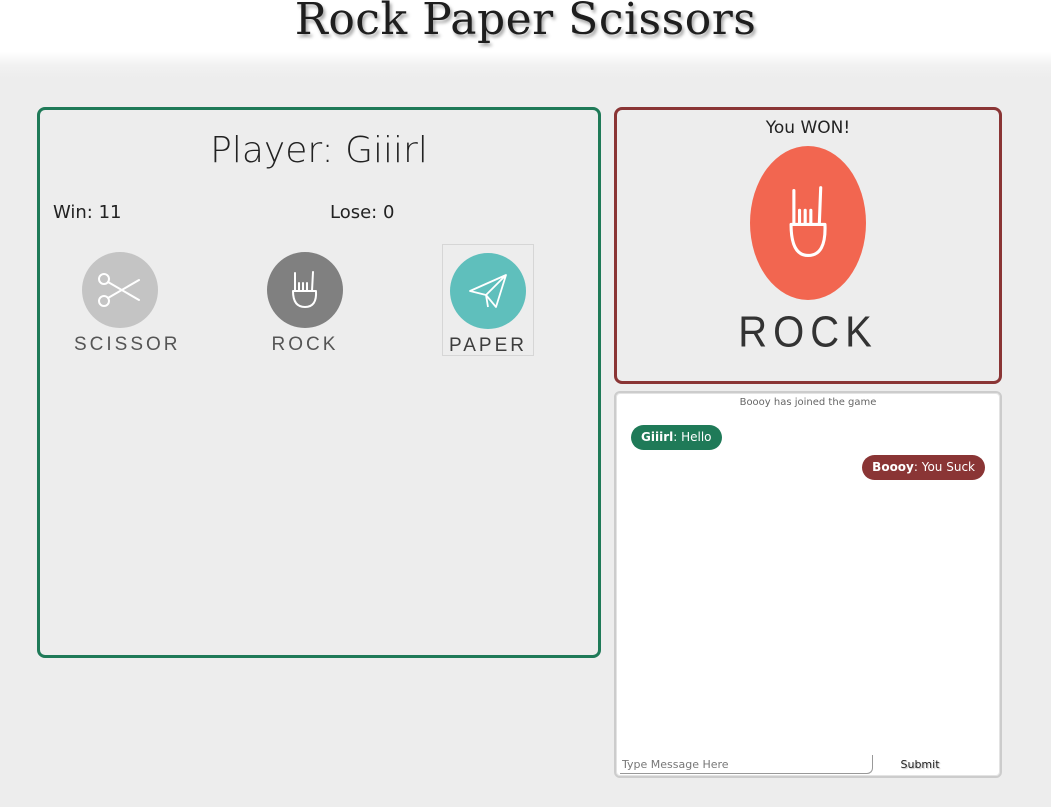 The height and width of the screenshot is (807, 1051). I want to click on scissor-choice-button: SCISSOR, so click(127, 304).